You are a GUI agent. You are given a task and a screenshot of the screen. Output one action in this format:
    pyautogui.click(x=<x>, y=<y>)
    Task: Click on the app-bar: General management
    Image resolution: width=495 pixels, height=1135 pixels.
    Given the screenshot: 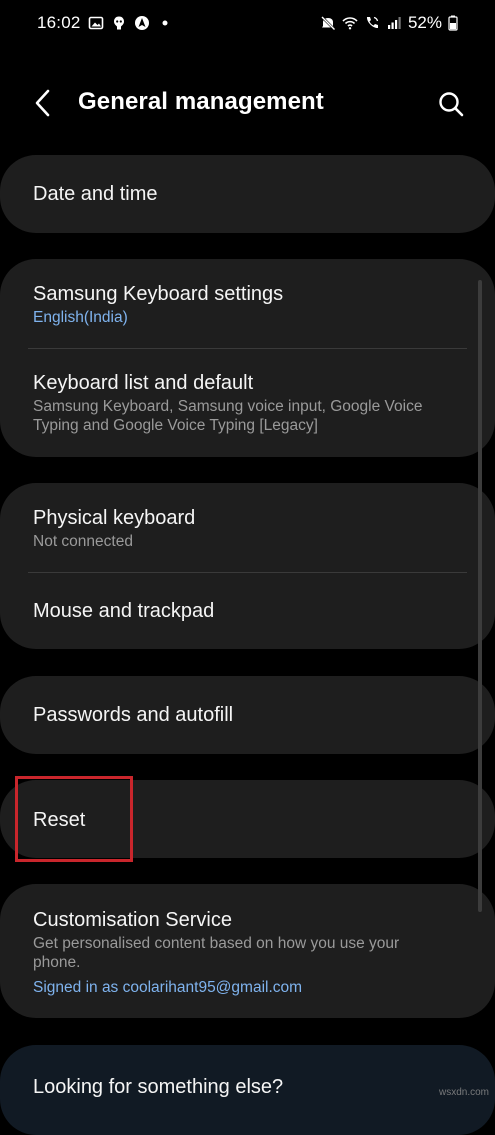 What is the action you would take?
    pyautogui.click(x=247, y=104)
    